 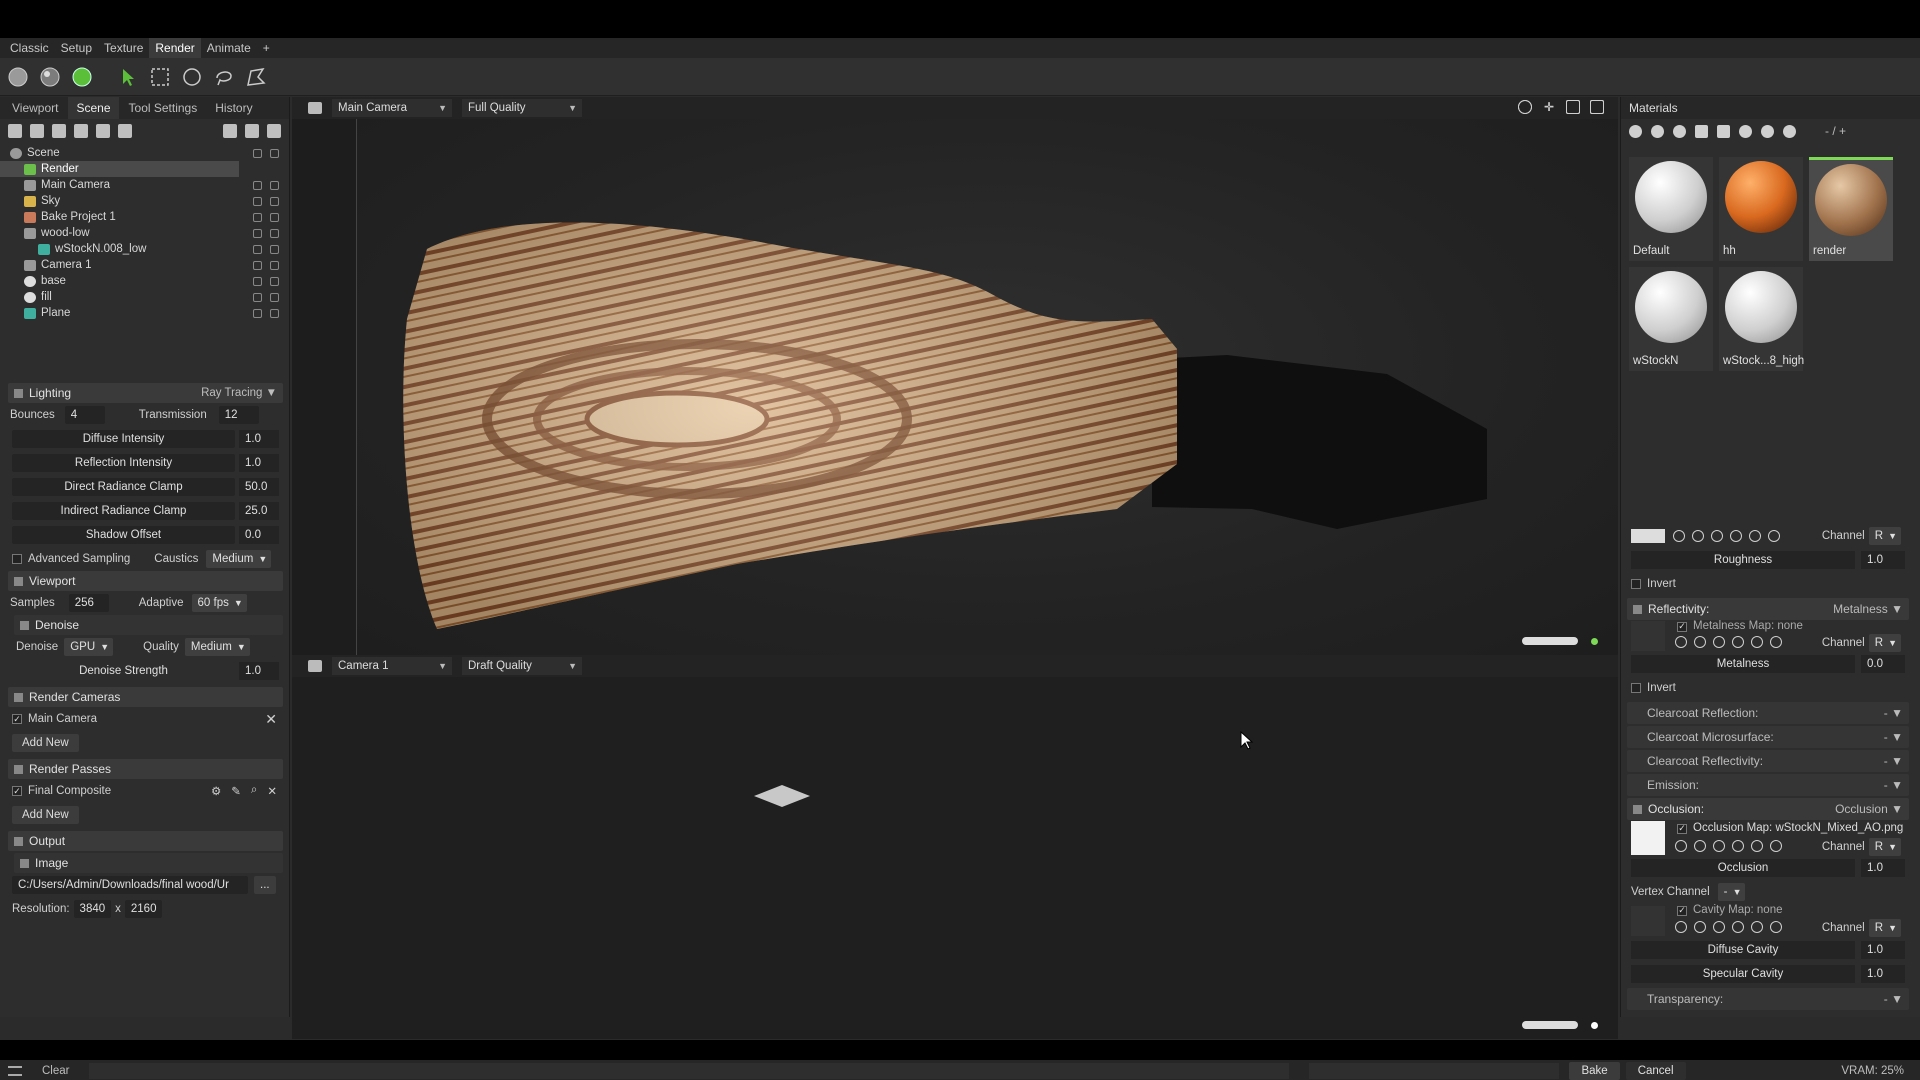 I want to click on tab-scene: Scene, so click(x=93, y=108).